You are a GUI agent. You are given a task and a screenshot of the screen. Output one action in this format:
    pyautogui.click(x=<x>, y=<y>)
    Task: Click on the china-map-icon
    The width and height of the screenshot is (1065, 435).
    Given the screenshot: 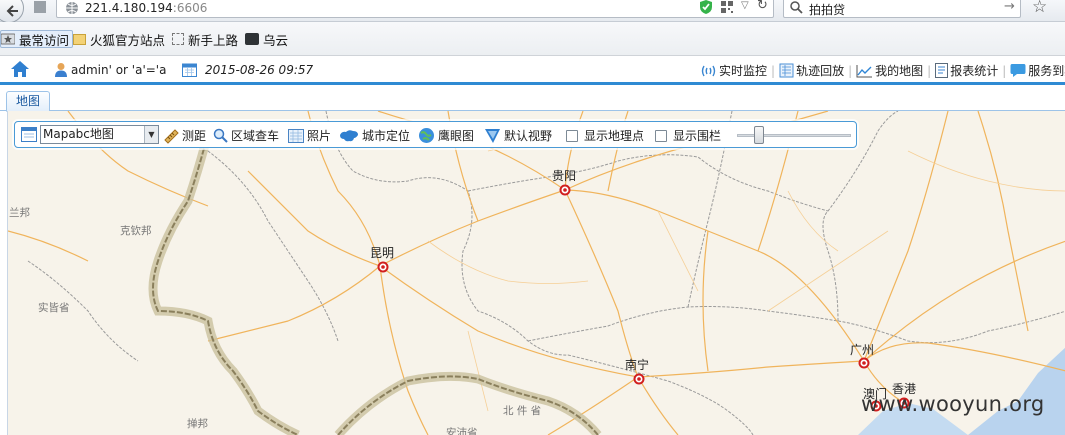 What is the action you would take?
    pyautogui.click(x=349, y=135)
    